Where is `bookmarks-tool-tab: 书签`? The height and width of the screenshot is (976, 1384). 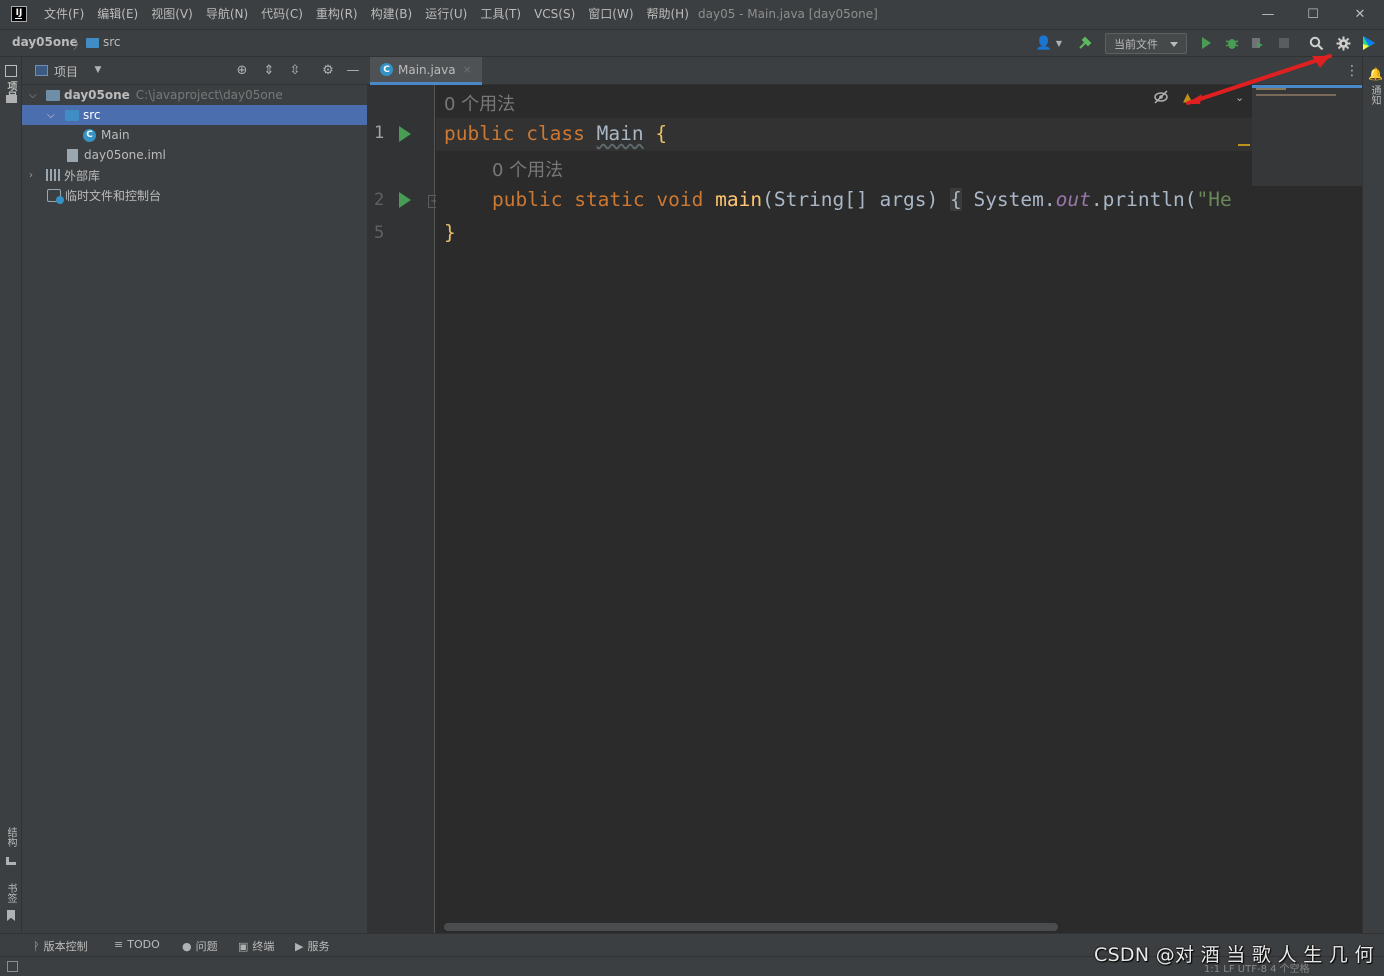
bookmarks-tool-tab: 书签 is located at coordinates (10, 893).